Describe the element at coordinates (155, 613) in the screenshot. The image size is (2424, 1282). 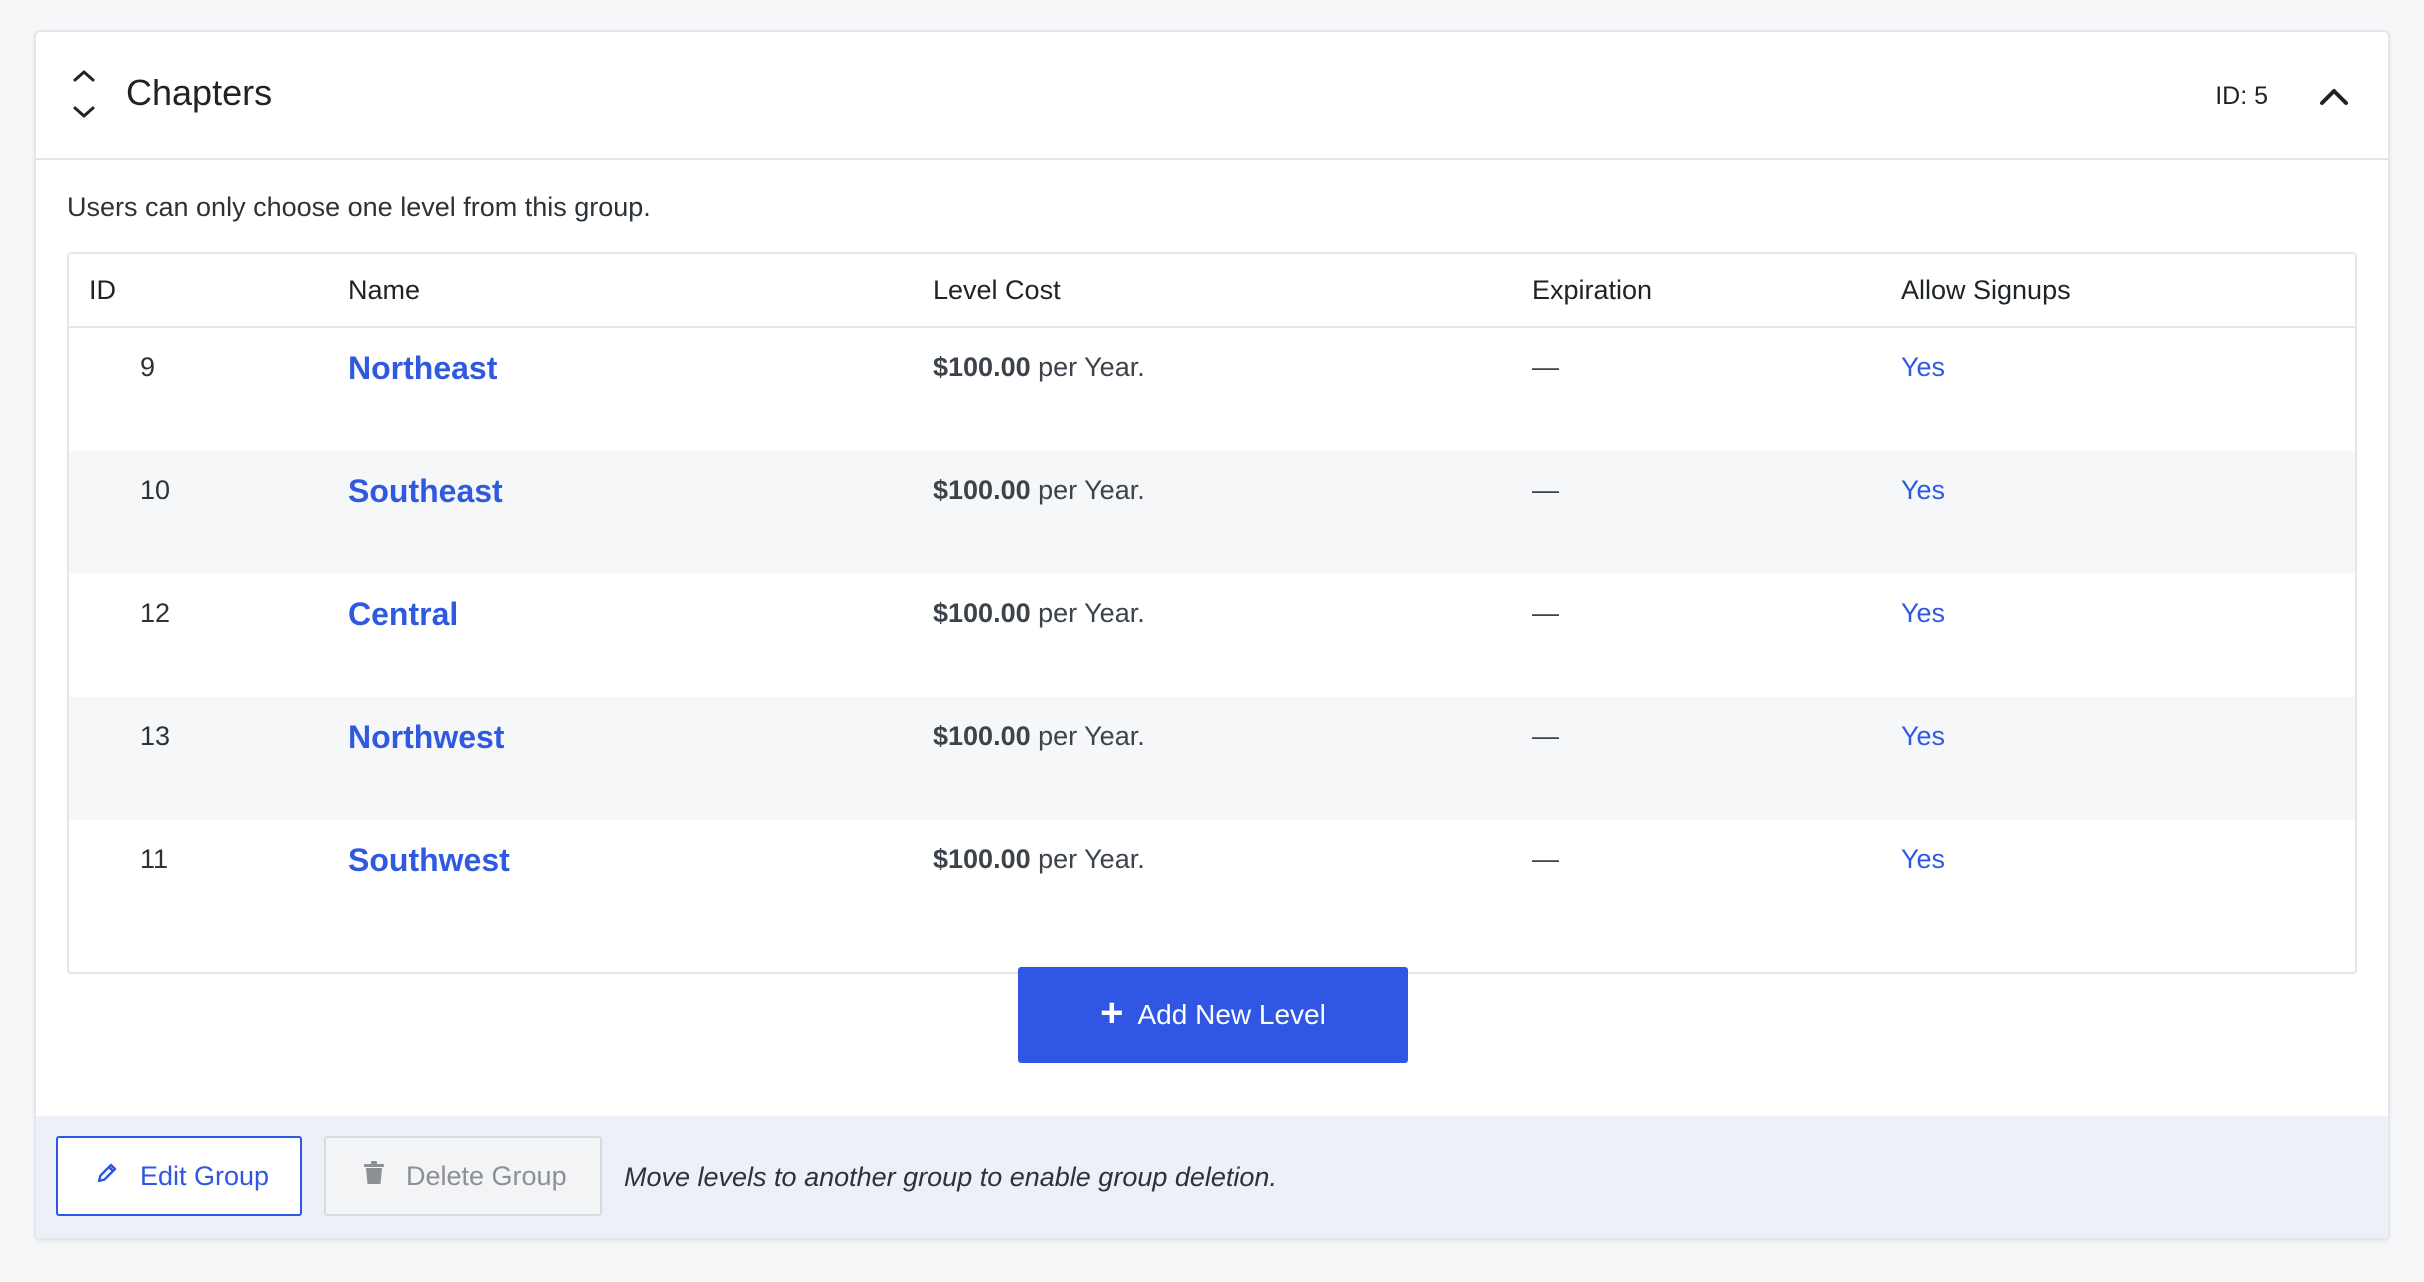
I see `level-id: 12` at that location.